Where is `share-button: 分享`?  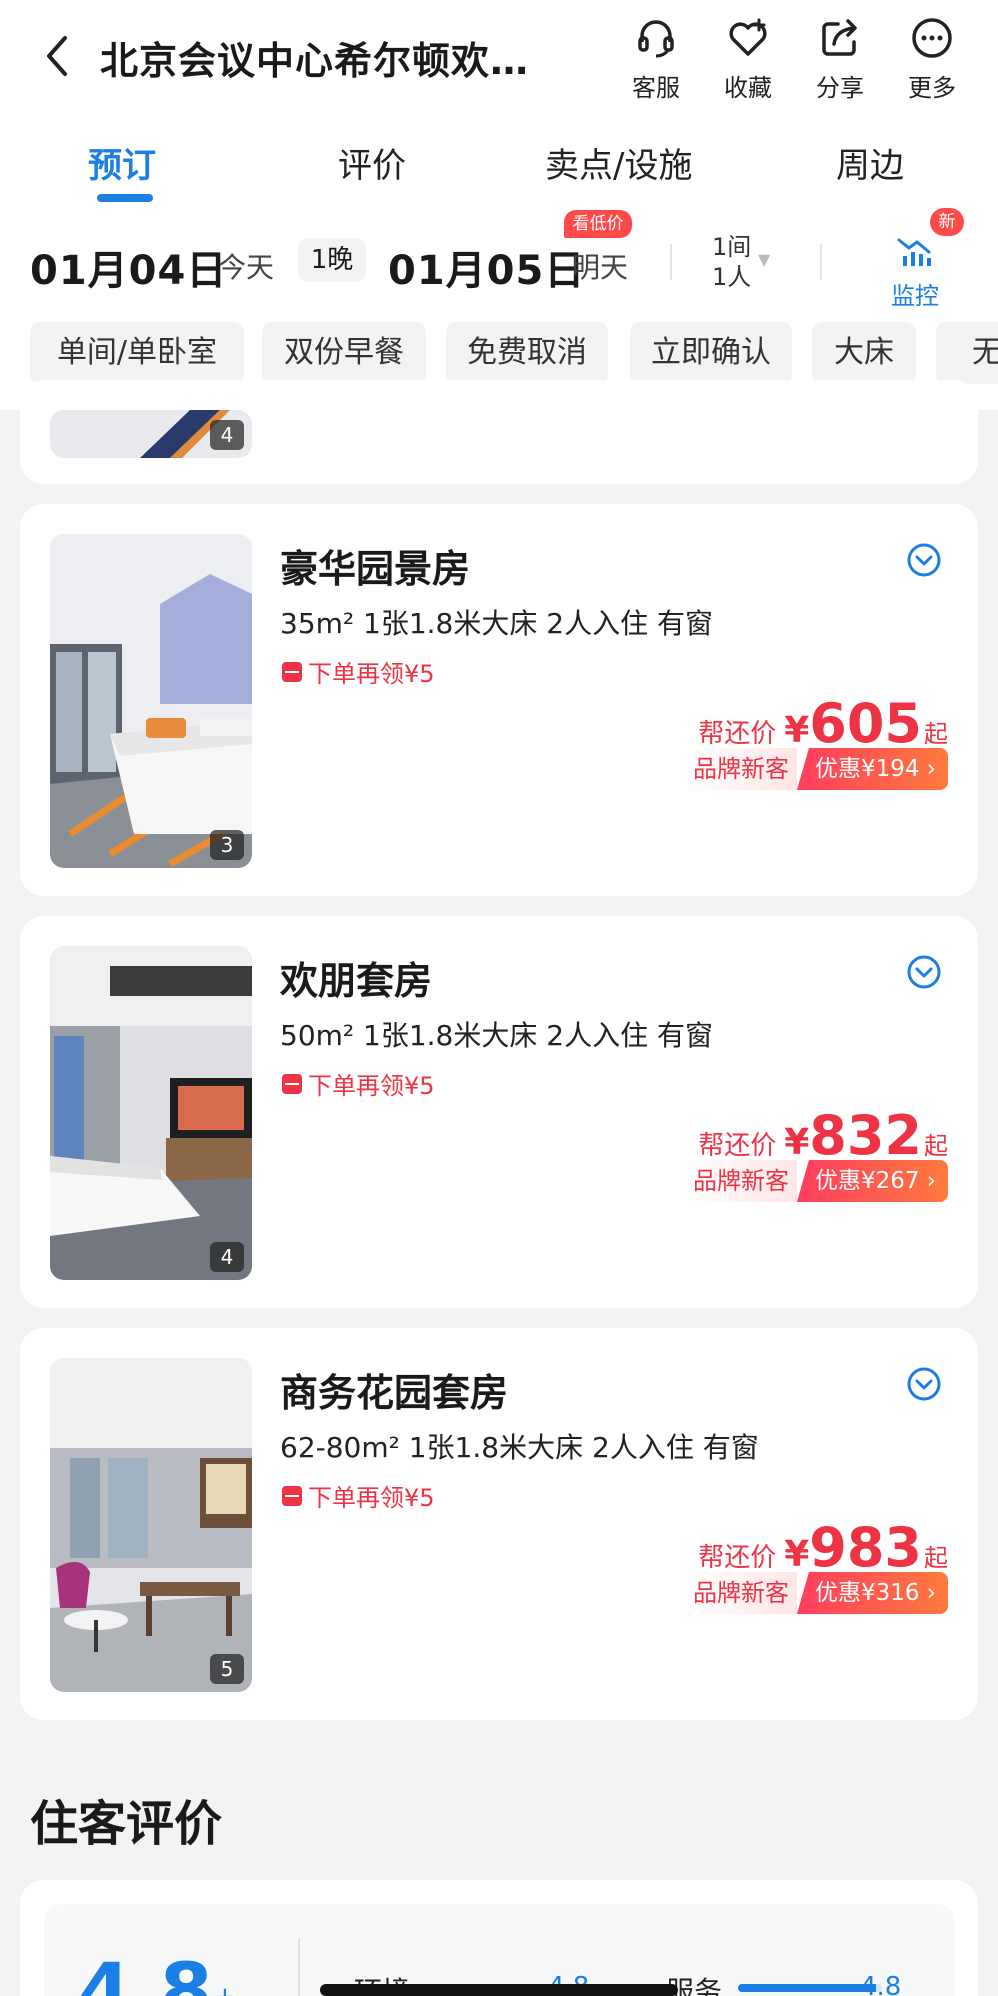
share-button: 分享 is located at coordinates (840, 59).